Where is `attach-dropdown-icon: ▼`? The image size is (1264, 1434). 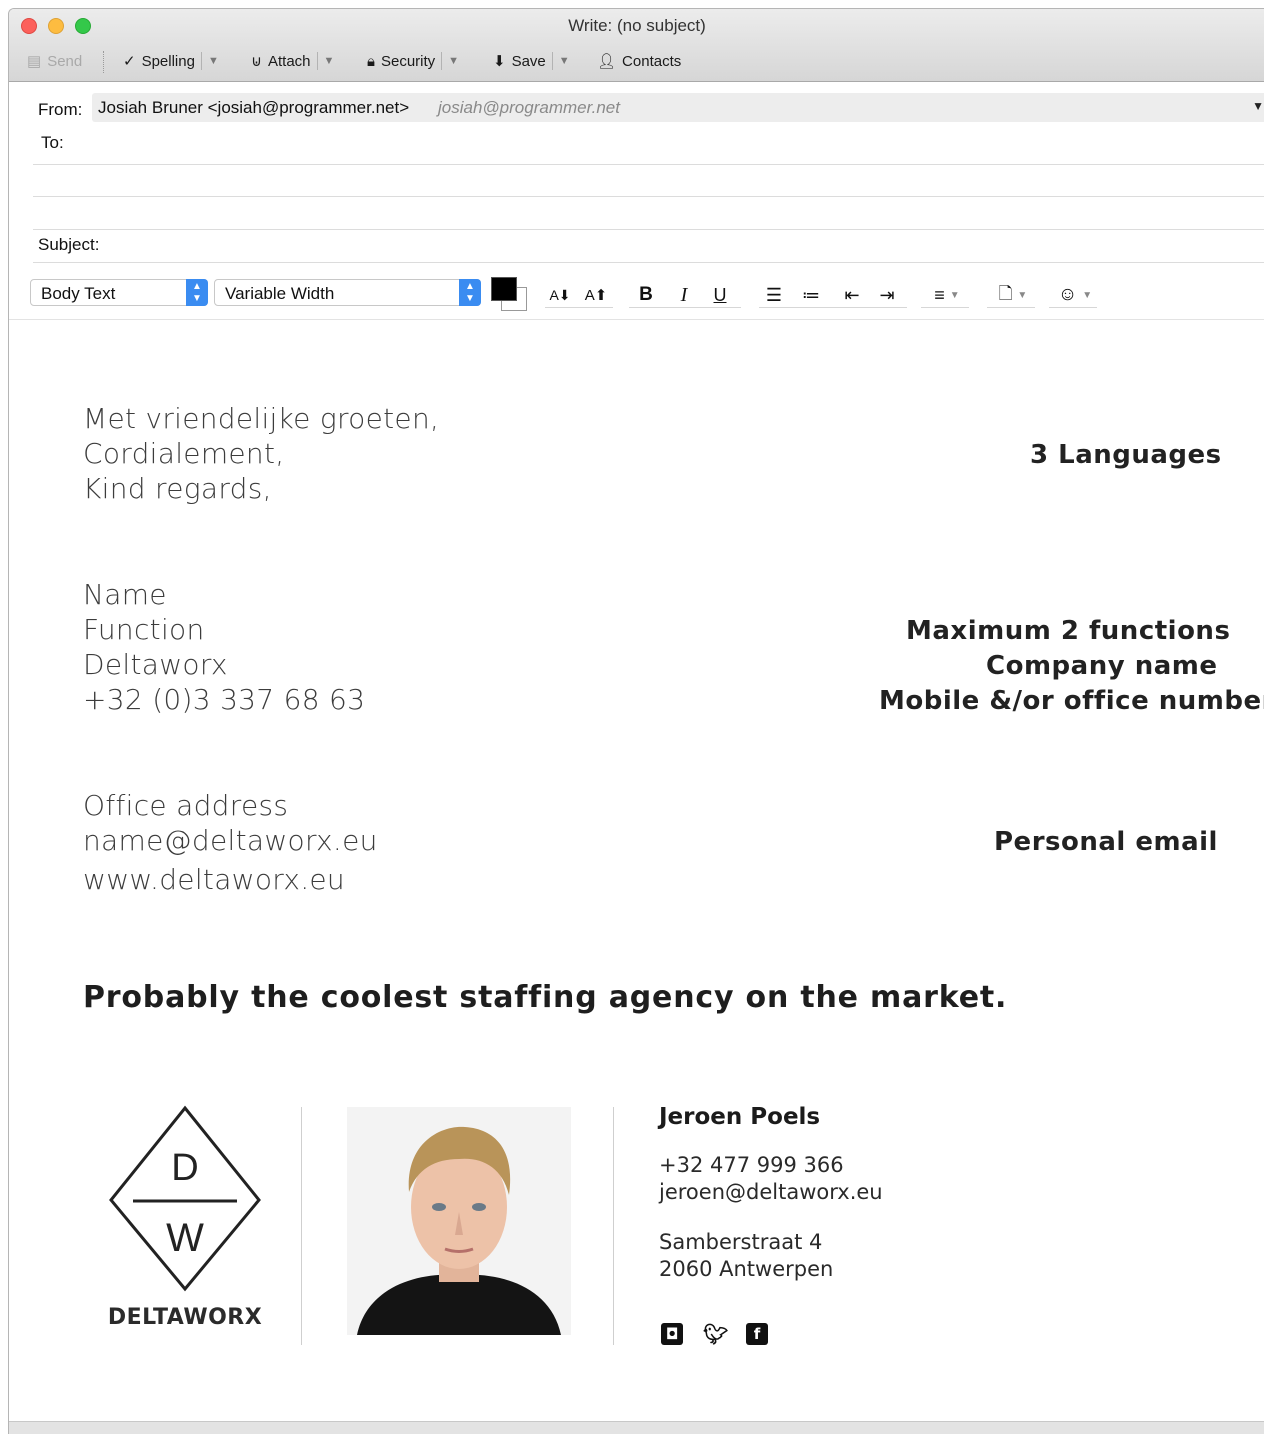
attach-dropdown-icon: ▼ is located at coordinates (325, 61).